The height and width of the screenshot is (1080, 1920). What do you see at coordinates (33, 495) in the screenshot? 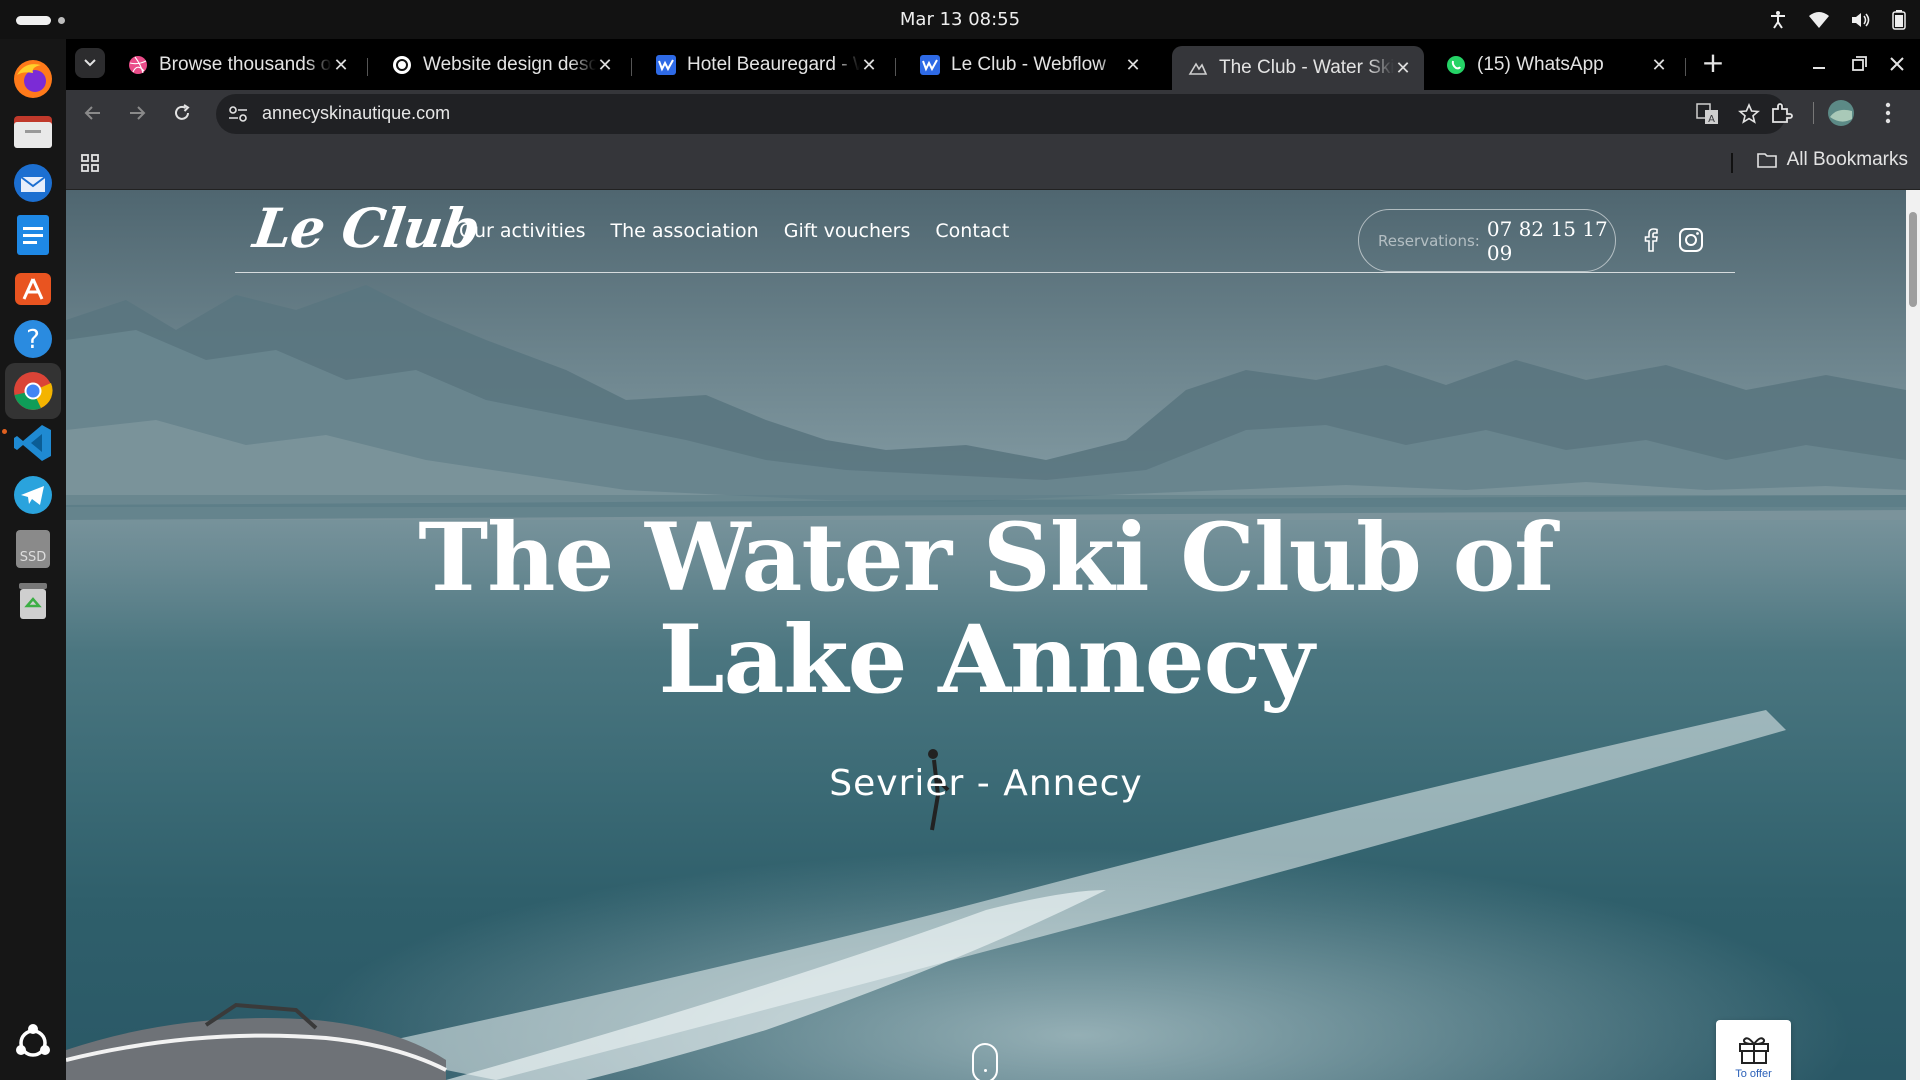
I see `telegram-launcher` at bounding box center [33, 495].